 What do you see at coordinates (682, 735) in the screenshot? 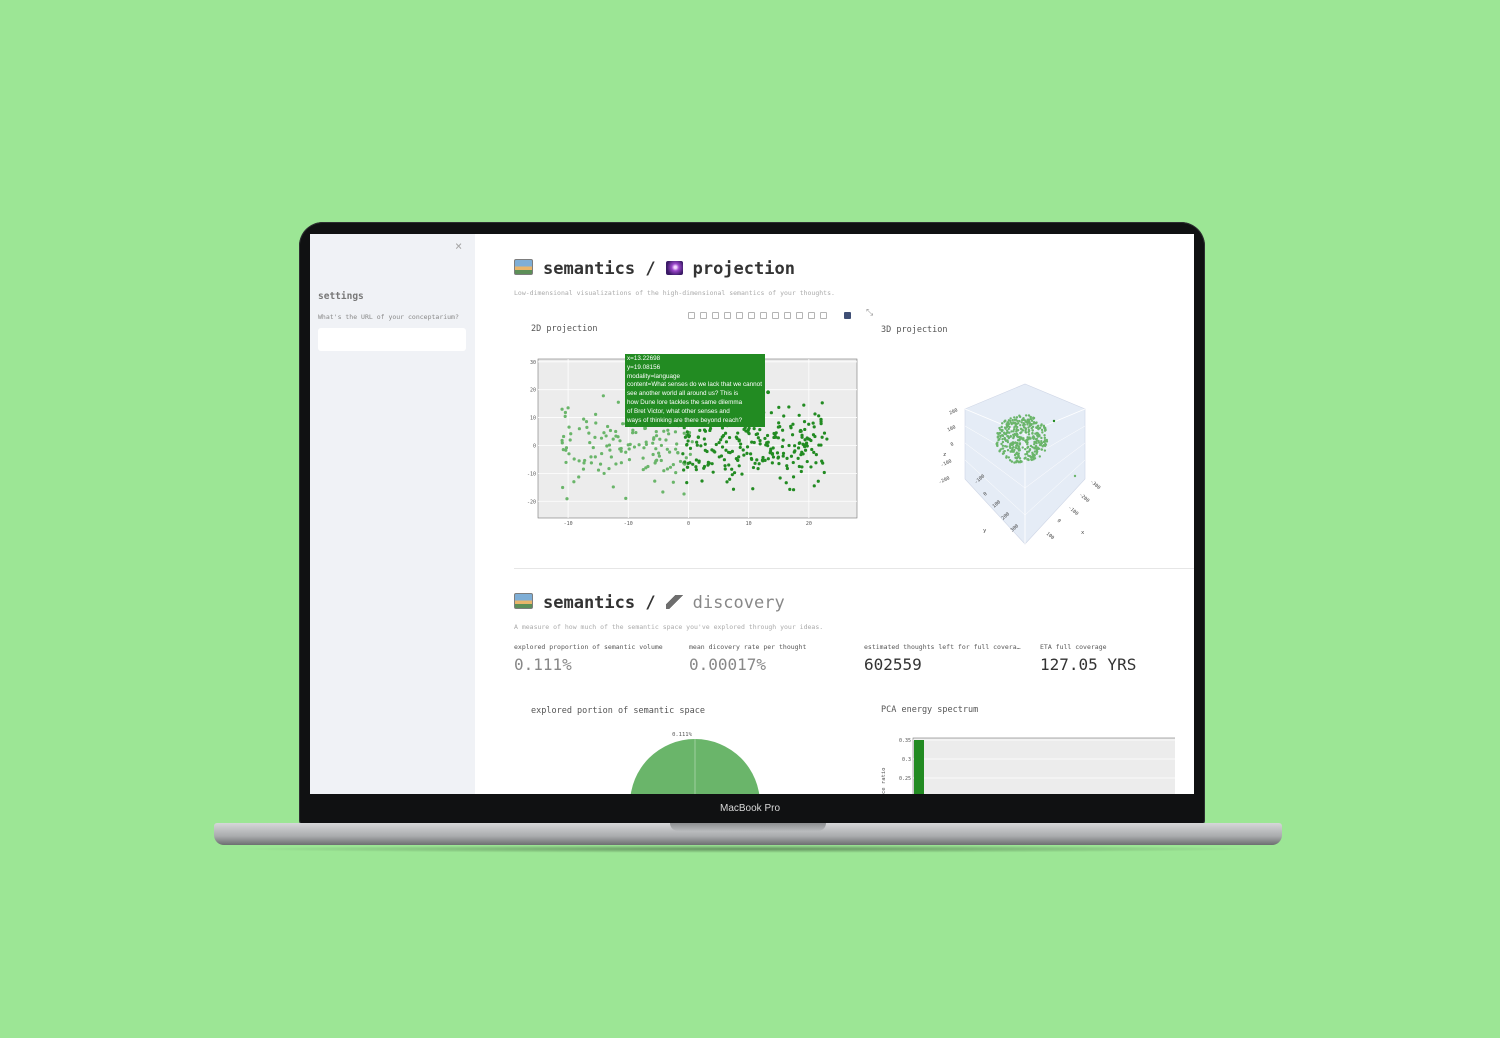
I see `pie-slice-label: 0.111%` at bounding box center [682, 735].